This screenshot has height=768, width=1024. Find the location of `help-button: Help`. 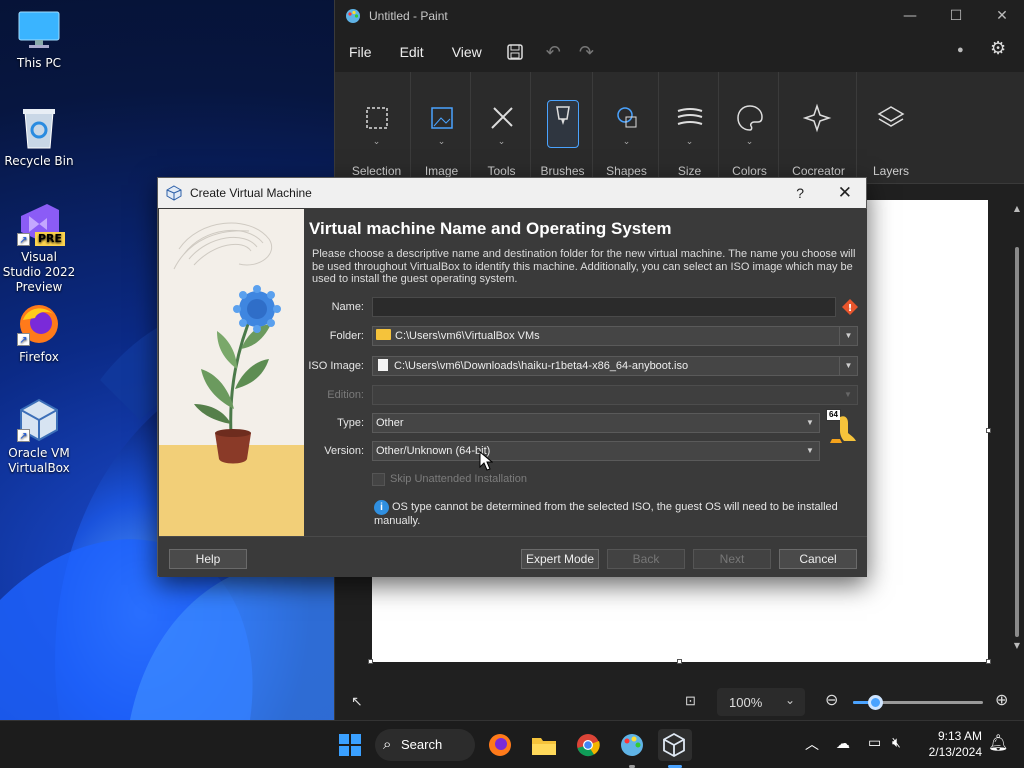

help-button: Help is located at coordinates (208, 559).